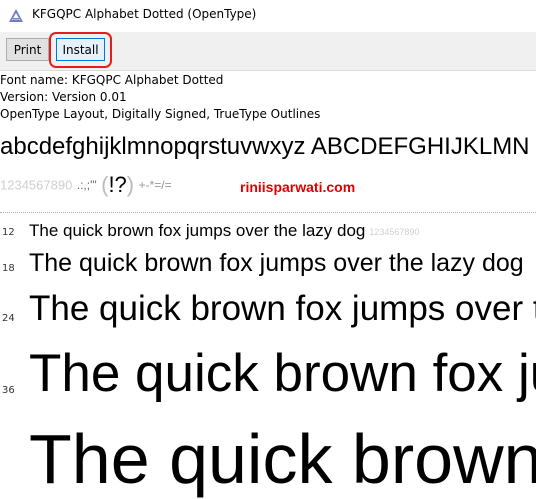 The image size is (536, 499). Describe the element at coordinates (8, 318) in the screenshot. I see `sample-size-label: 24` at that location.